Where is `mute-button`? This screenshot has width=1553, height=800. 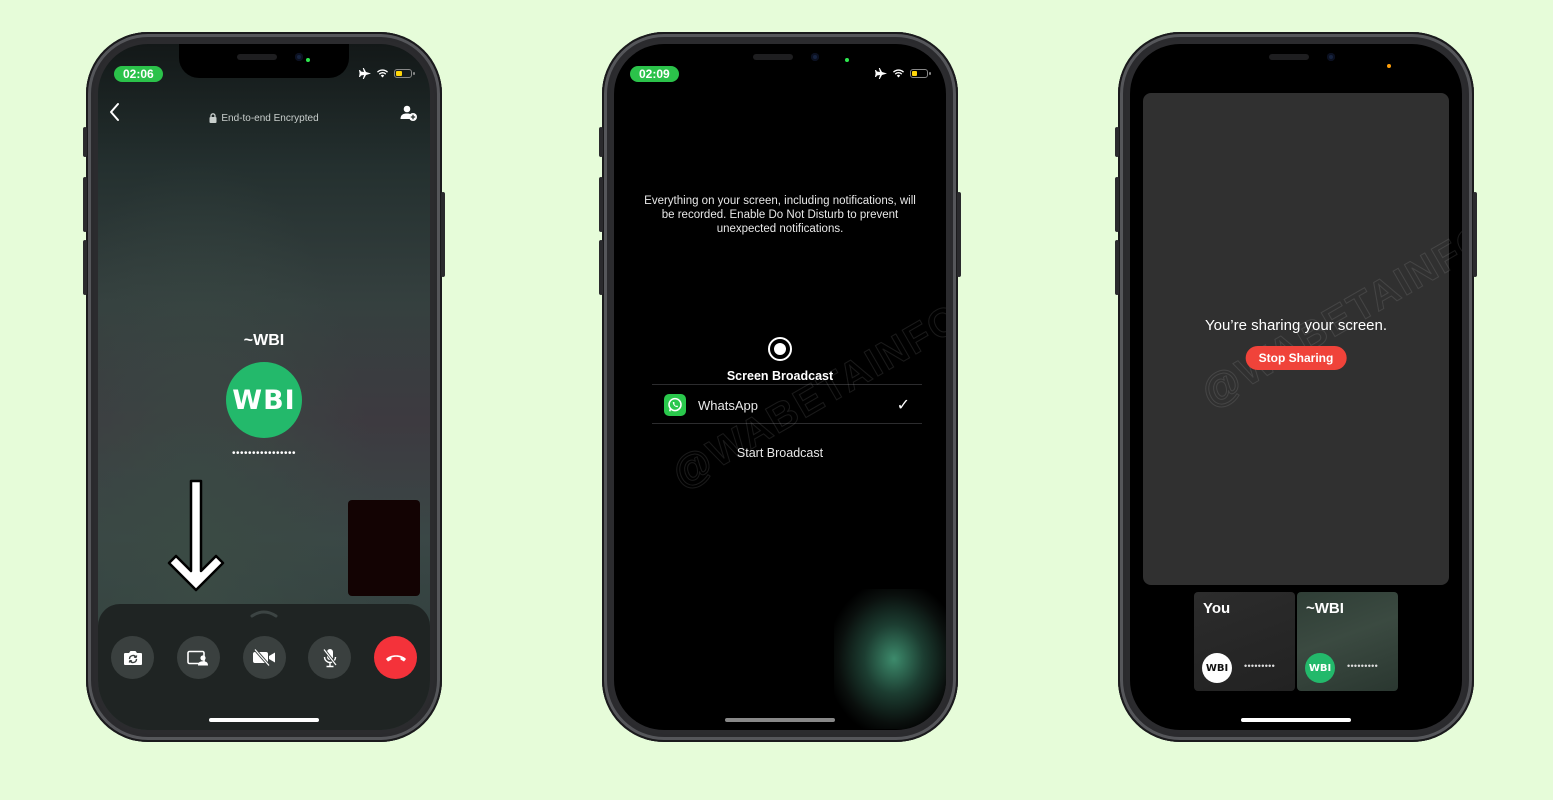 mute-button is located at coordinates (330, 657).